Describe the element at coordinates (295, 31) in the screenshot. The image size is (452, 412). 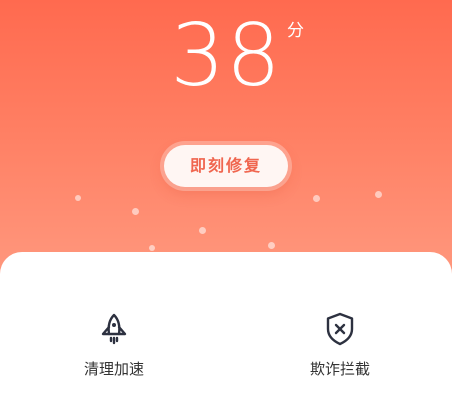
I see `score-unit: 分` at that location.